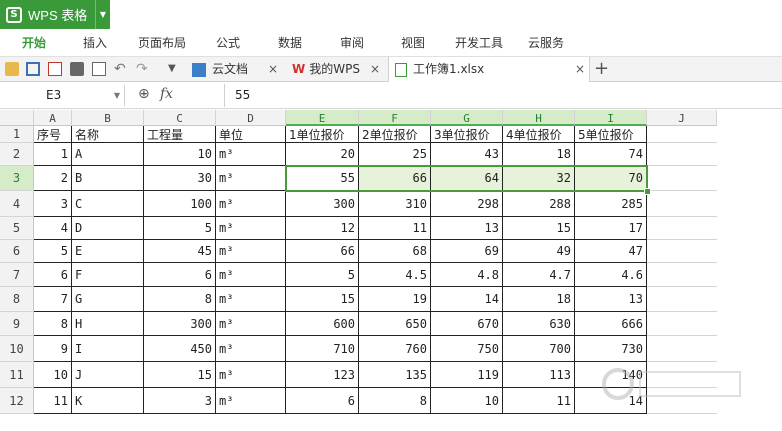  Describe the element at coordinates (108, 299) in the screenshot. I see `data-cell: G` at that location.